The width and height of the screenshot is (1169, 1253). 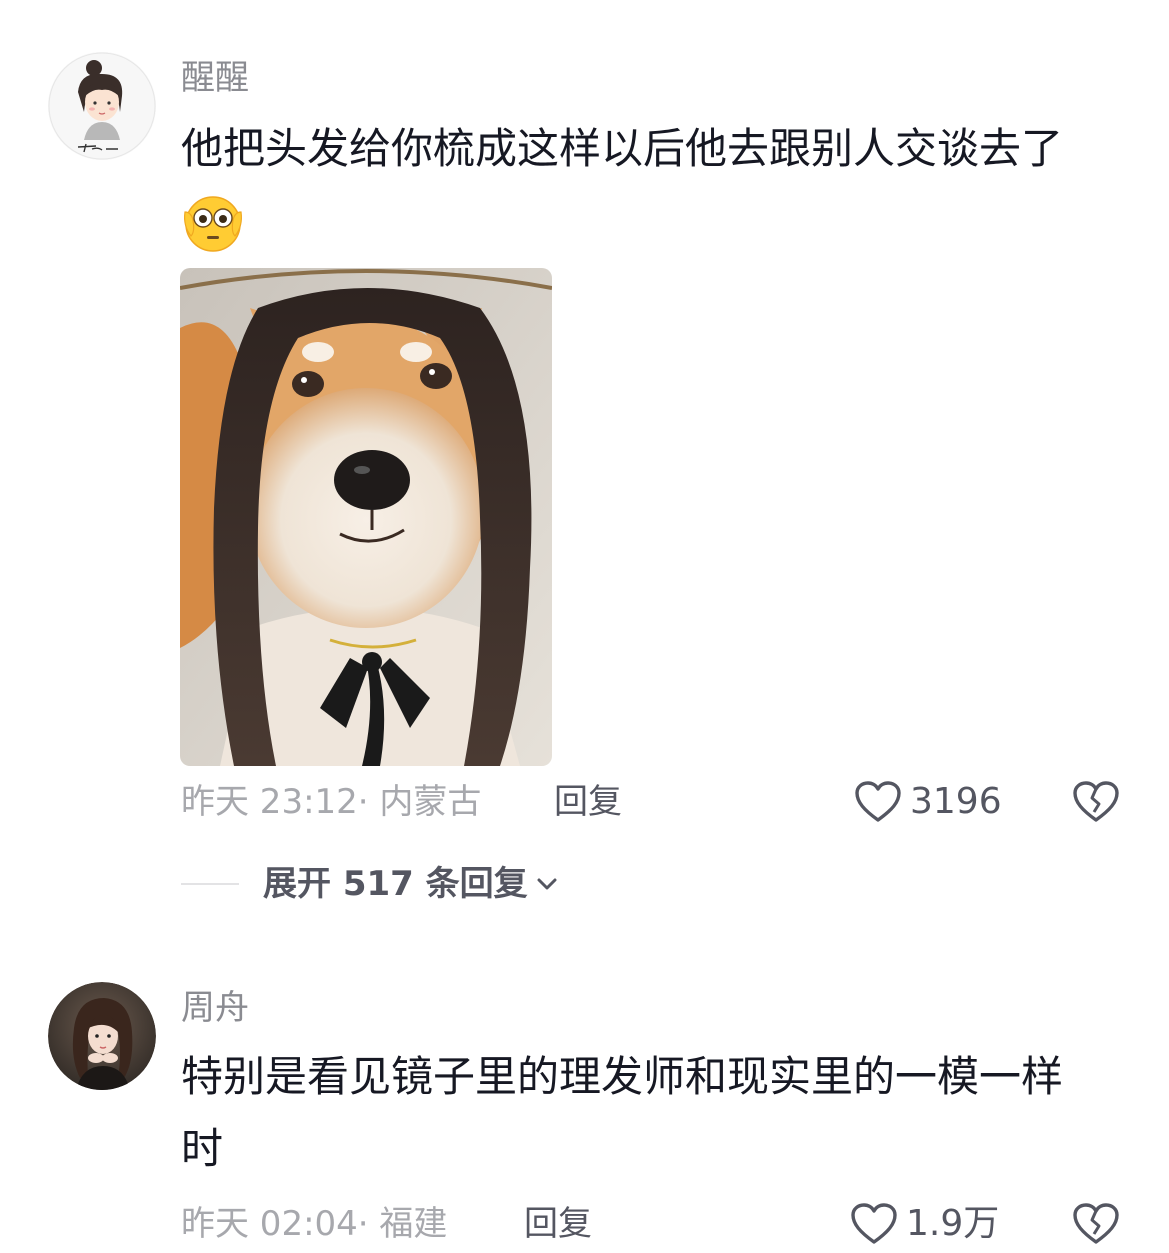 What do you see at coordinates (622, 148) in the screenshot?
I see `comment-text: 他把头发给你梳成这样以后他去跟别人交谈去了` at bounding box center [622, 148].